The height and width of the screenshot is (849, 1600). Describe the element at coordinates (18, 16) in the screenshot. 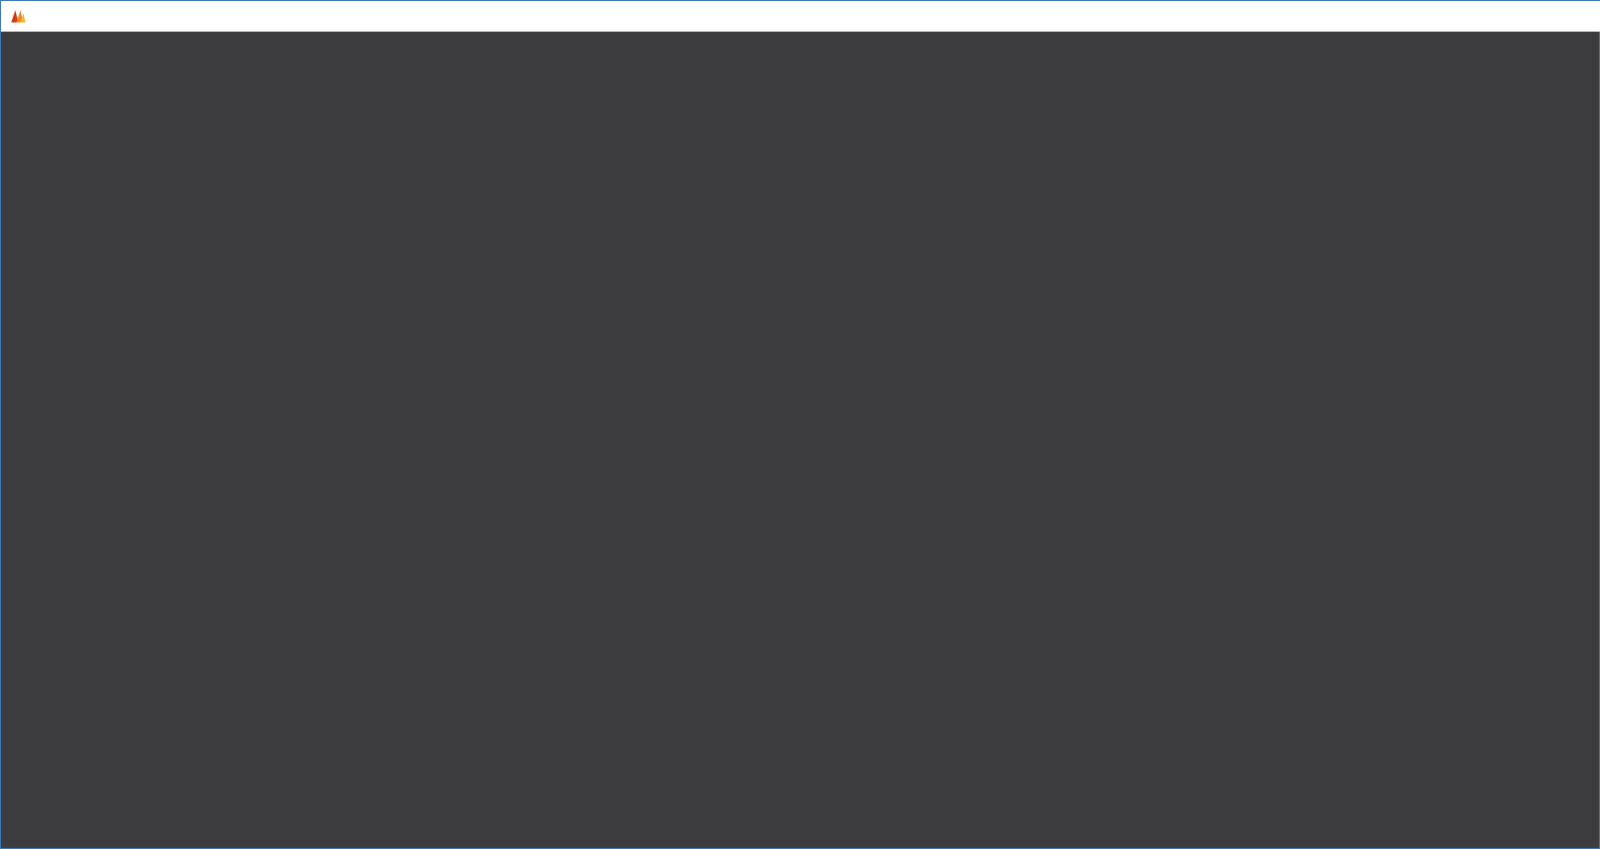

I see `moho-logo-icon` at that location.